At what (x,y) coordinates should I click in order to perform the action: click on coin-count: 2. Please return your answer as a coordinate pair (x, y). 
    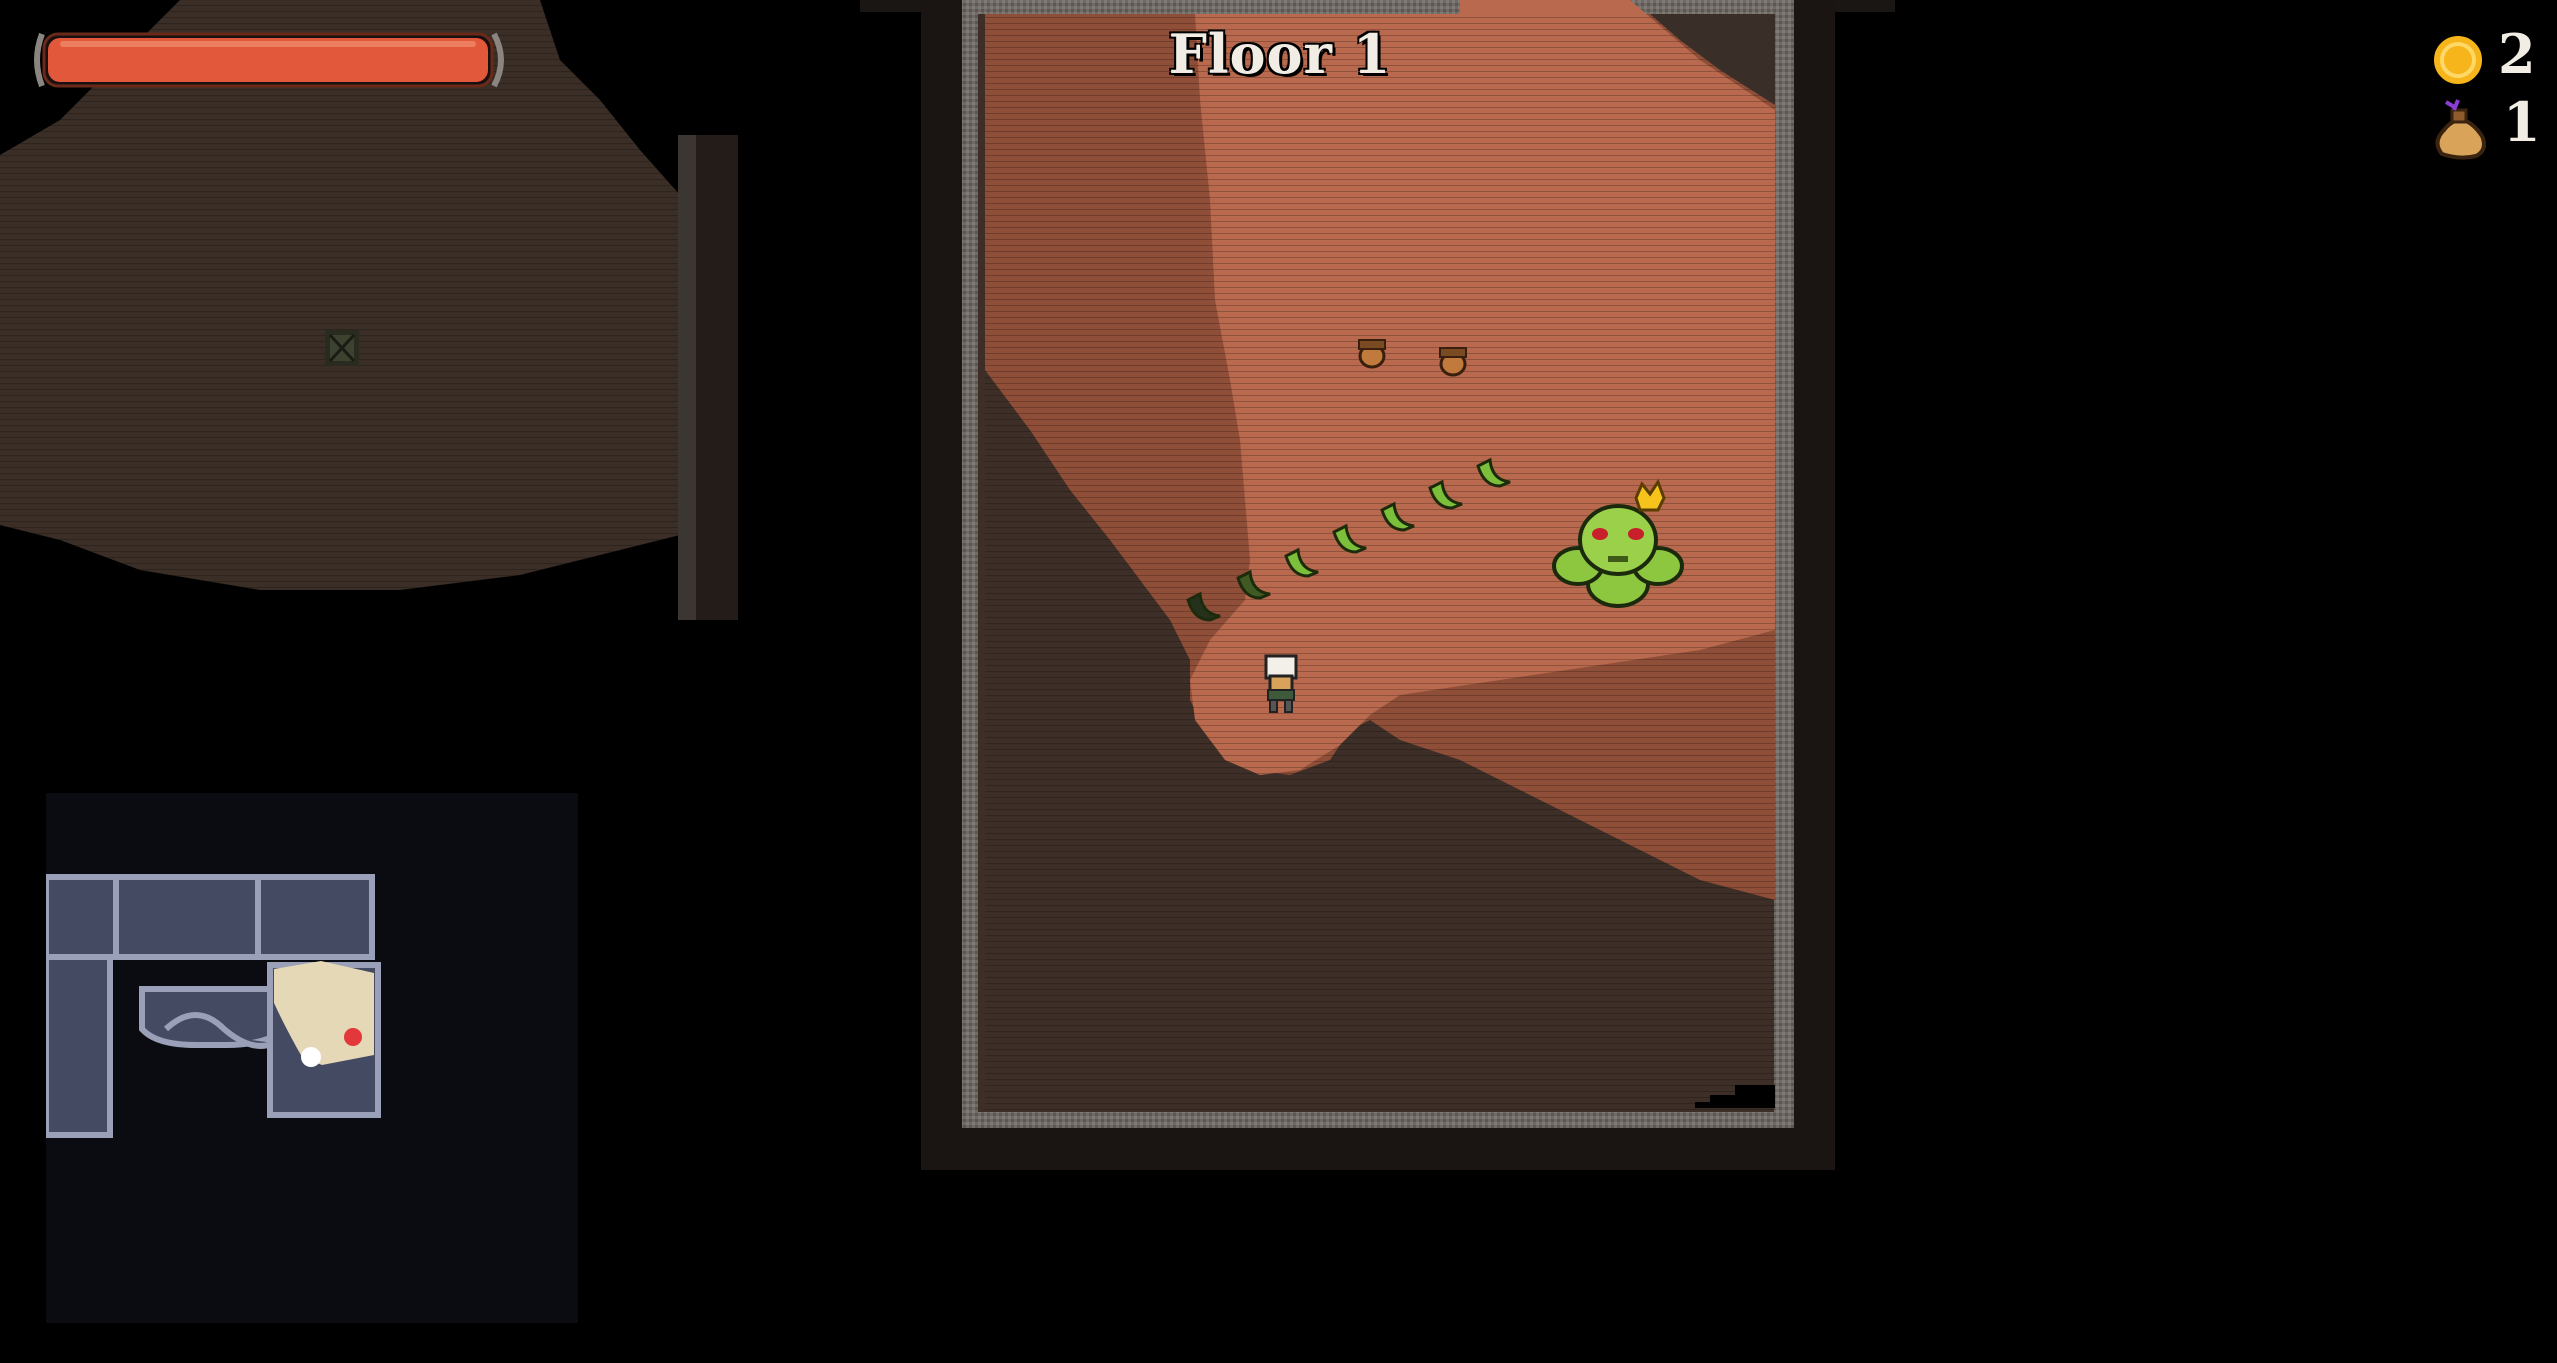
    Looking at the image, I should click on (2517, 54).